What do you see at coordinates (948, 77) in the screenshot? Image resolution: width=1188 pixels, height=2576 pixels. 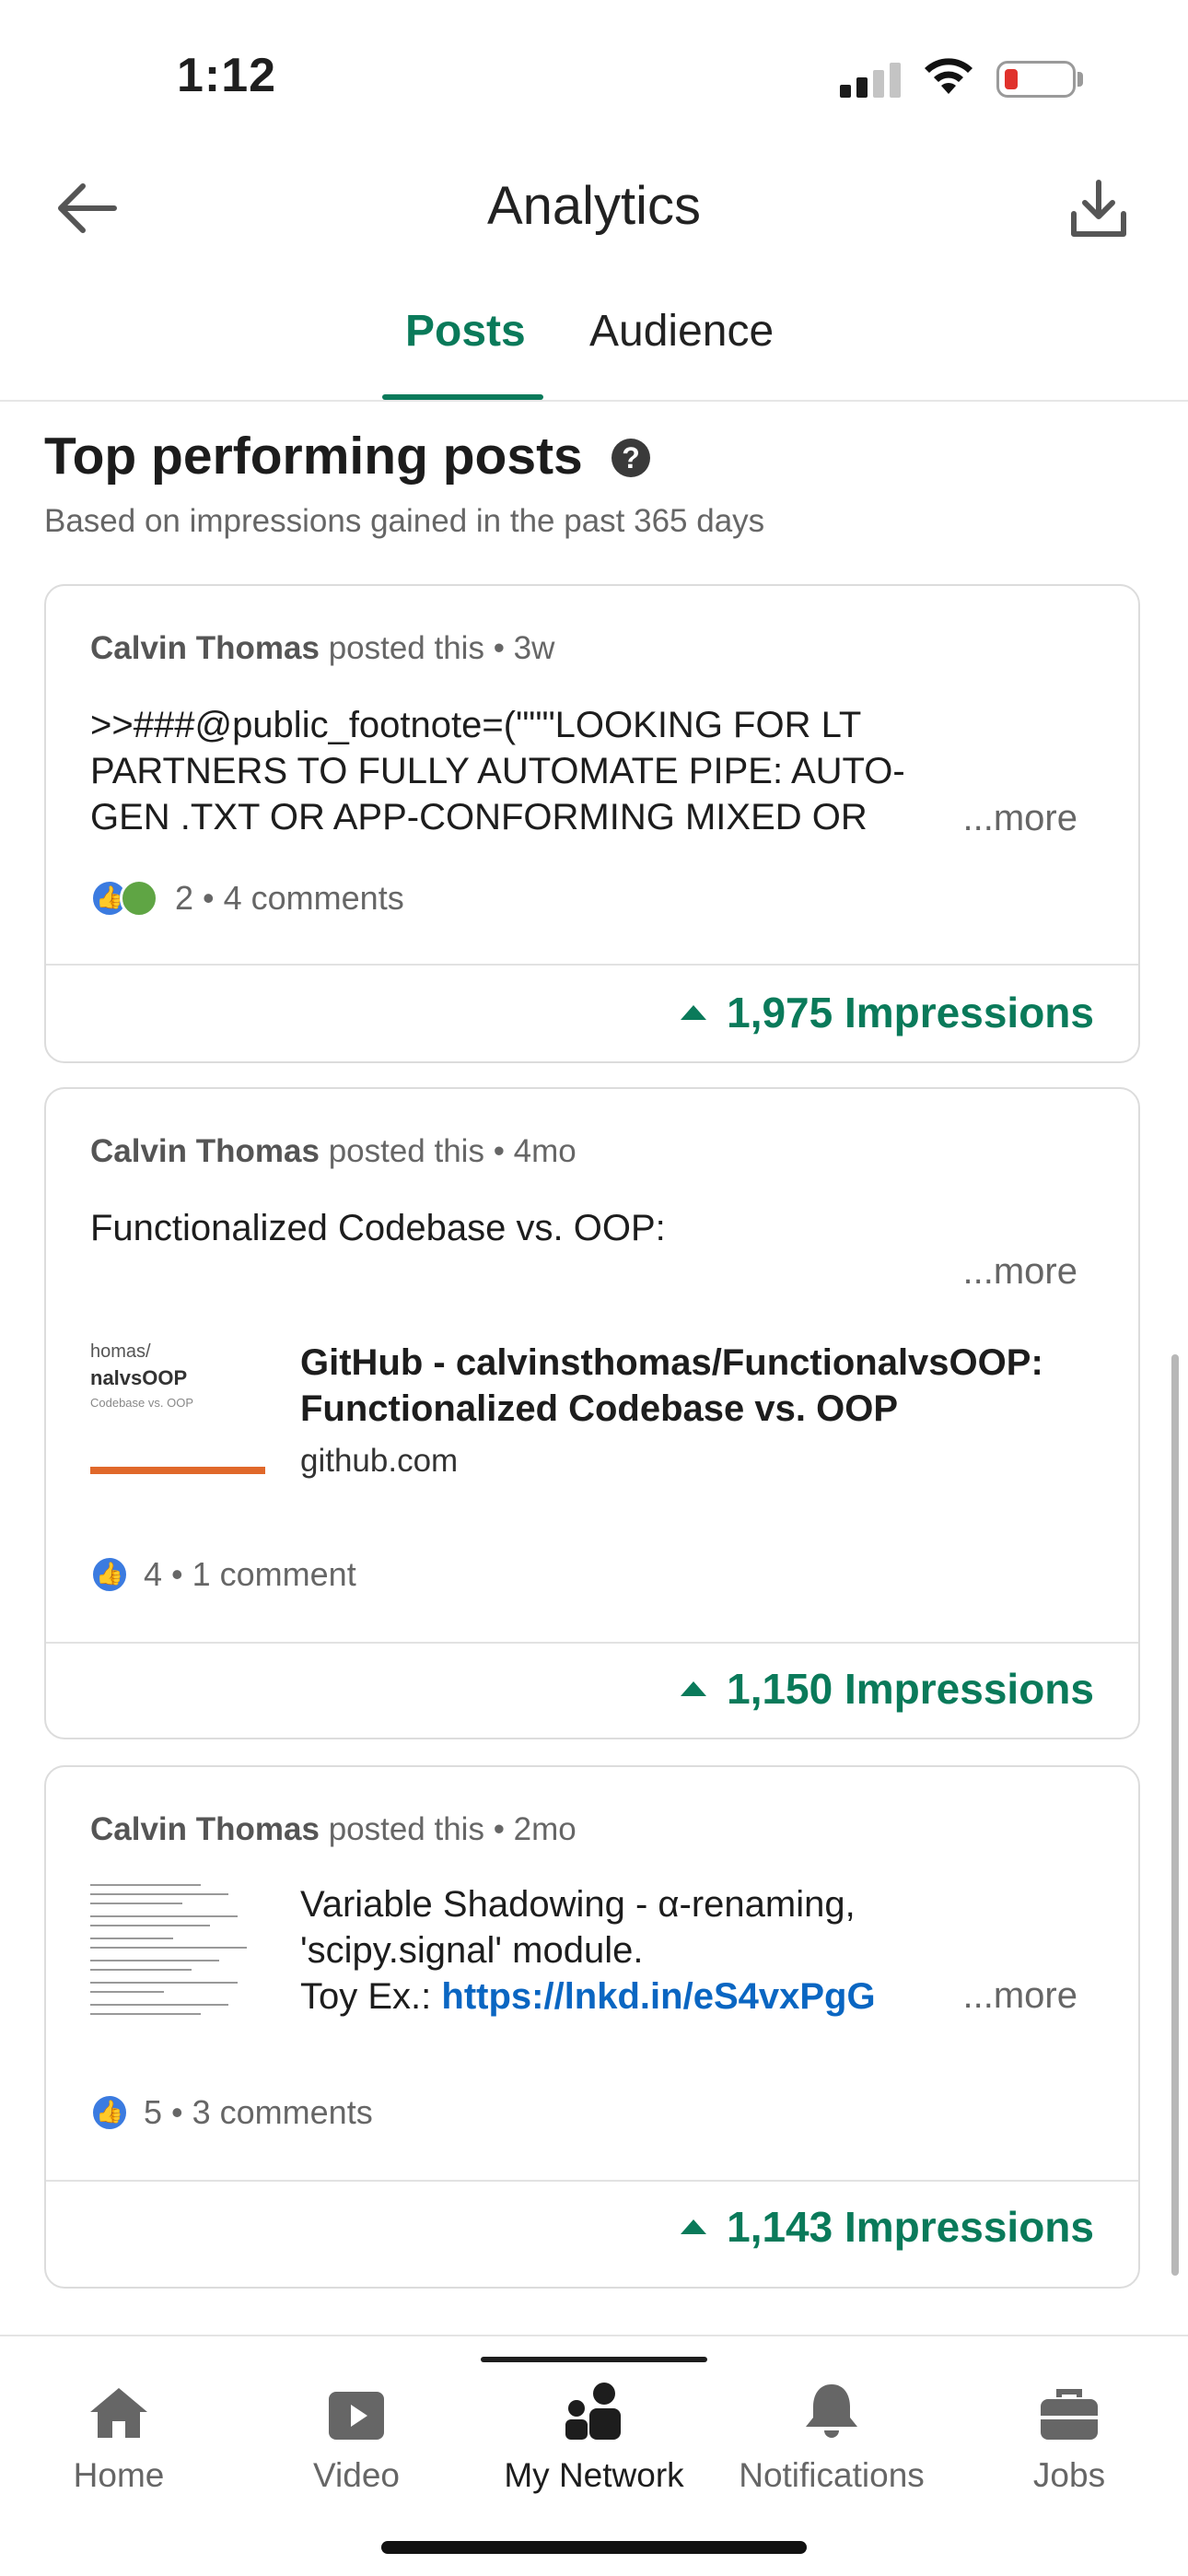 I see `wifi-icon` at bounding box center [948, 77].